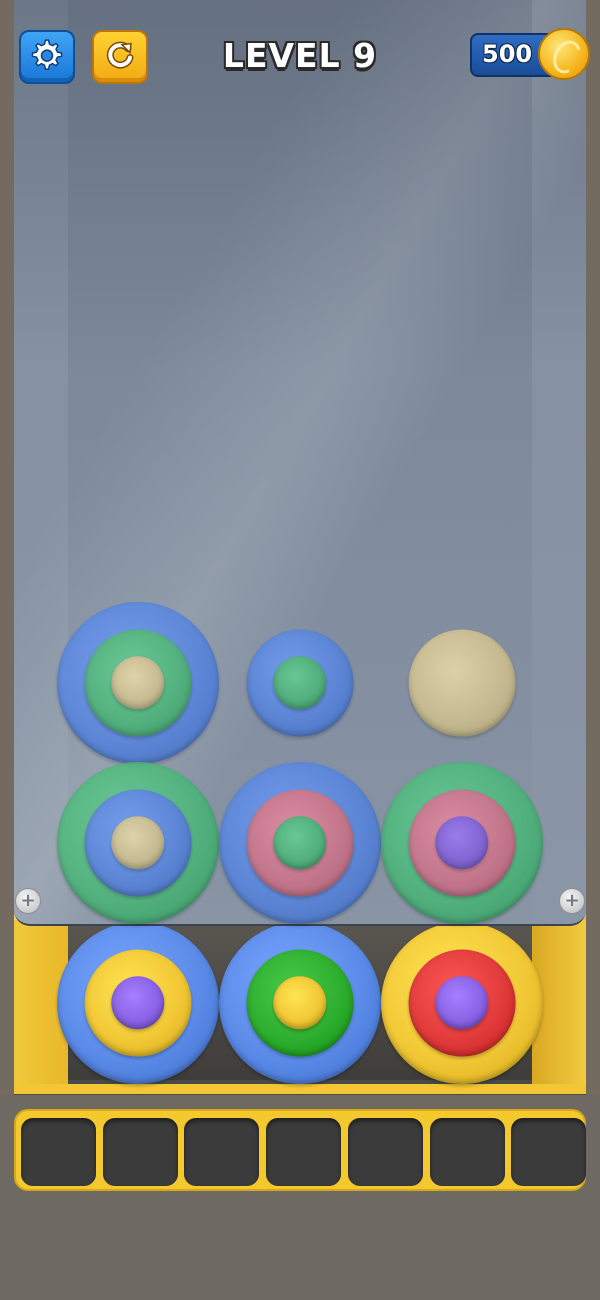 The height and width of the screenshot is (1300, 600). Describe the element at coordinates (47, 54) in the screenshot. I see `gear-icon` at that location.